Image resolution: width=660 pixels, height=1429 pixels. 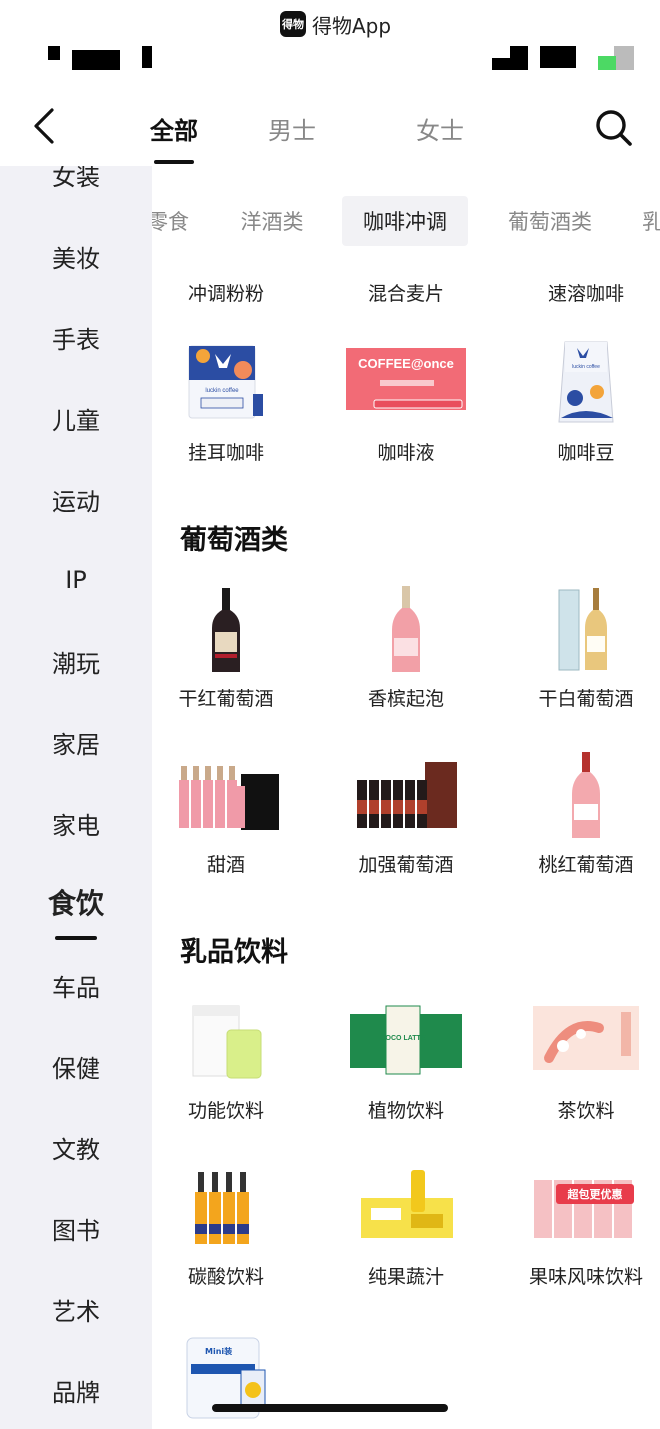 What do you see at coordinates (406, 865) in the screenshot?
I see `category-item-label: 加强葡萄酒` at bounding box center [406, 865].